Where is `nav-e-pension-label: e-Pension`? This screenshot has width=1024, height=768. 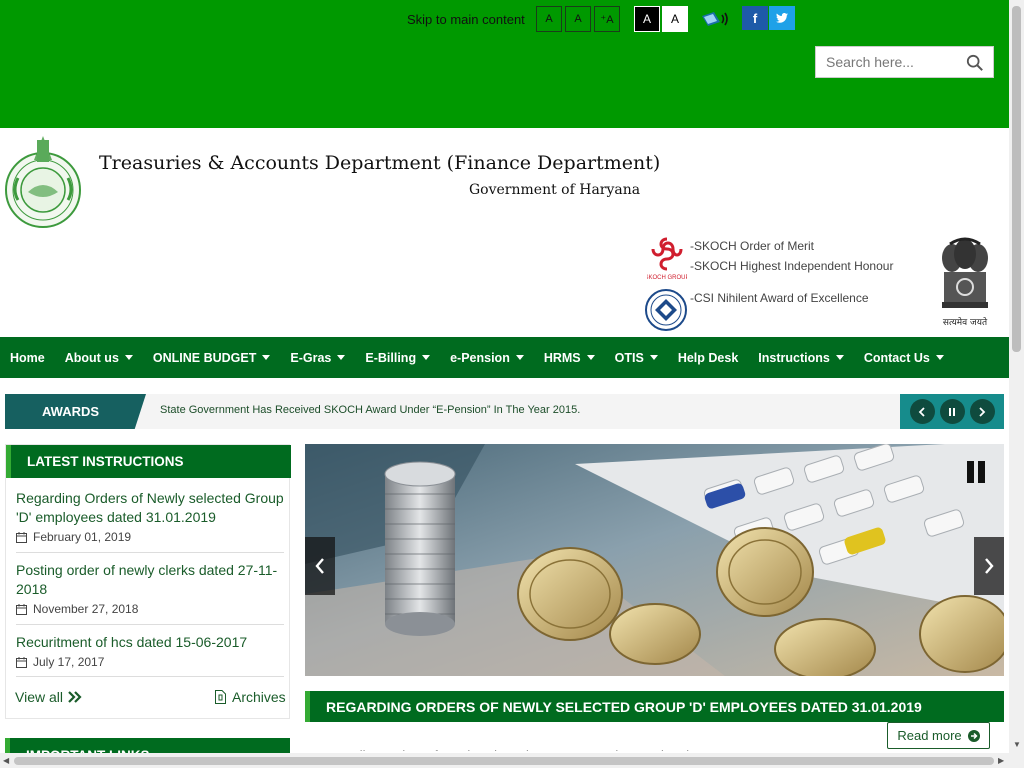
nav-e-pension-label: e-Pension is located at coordinates (480, 357).